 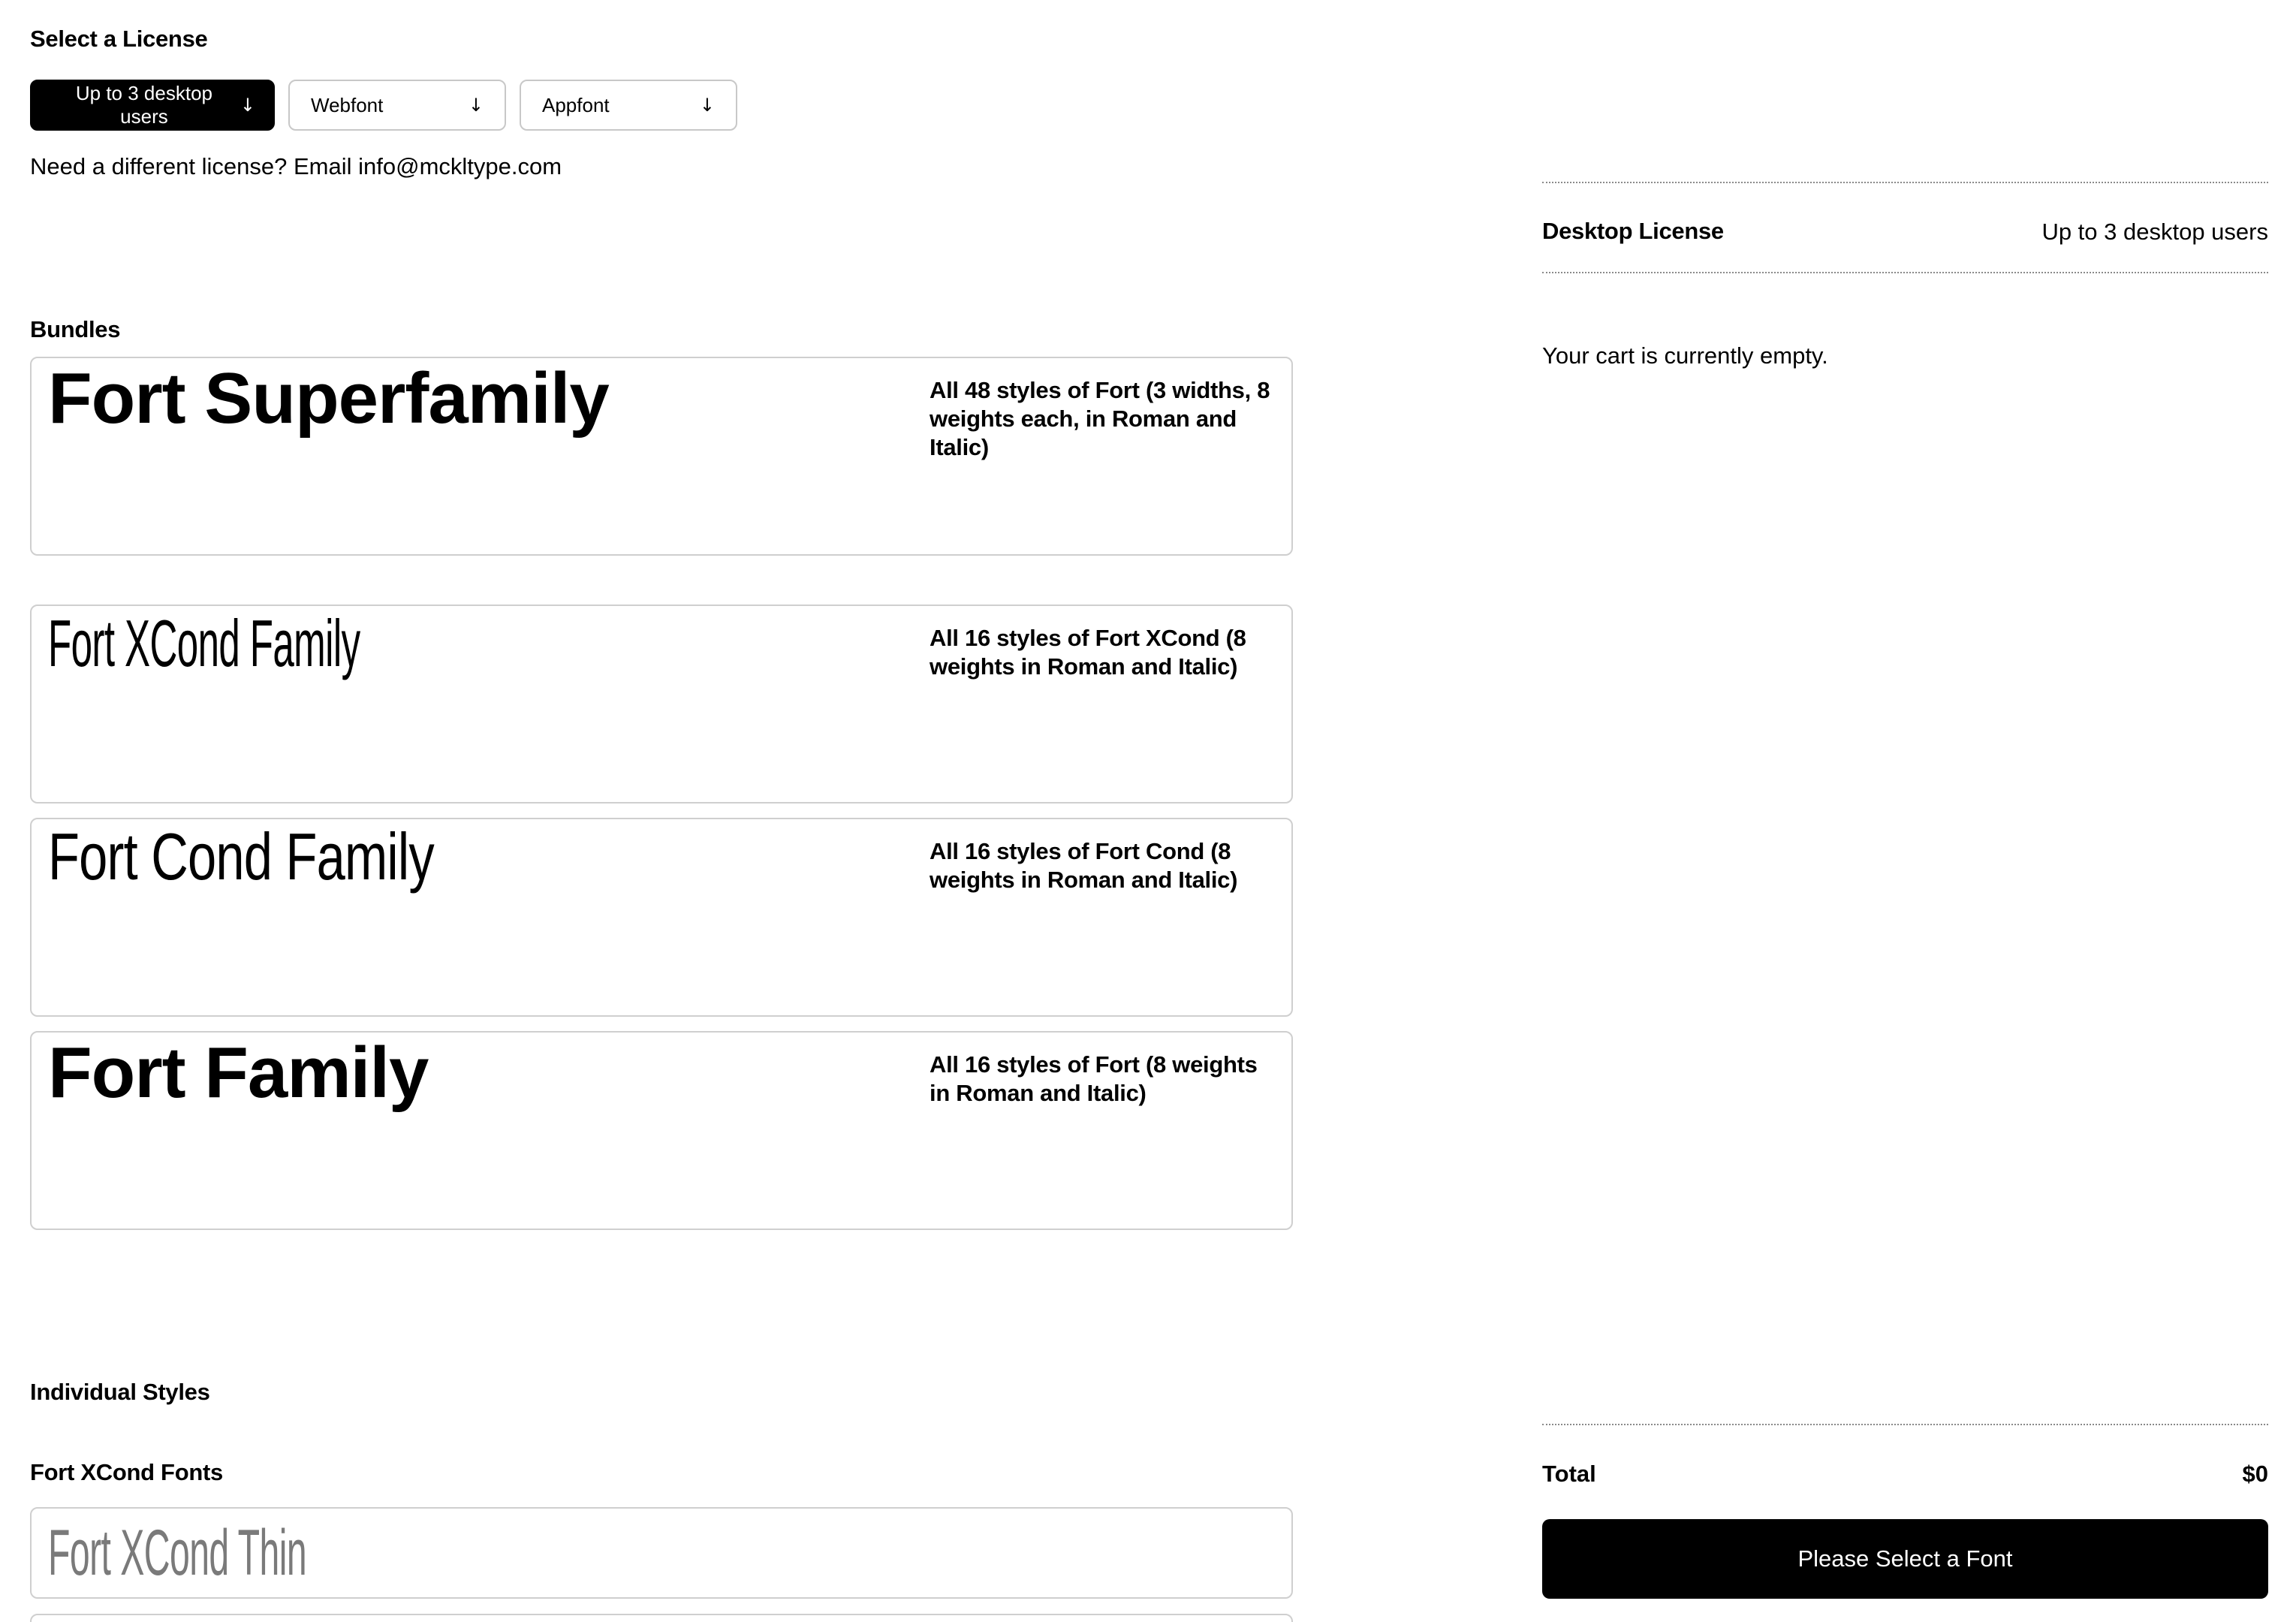 I want to click on checkout-button: Please Select a Font, so click(x=1905, y=1559).